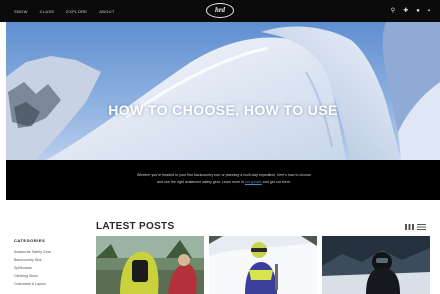 Image resolution: width=440 pixels, height=294 pixels. What do you see at coordinates (429, 11) in the screenshot?
I see `cart-icon: ▪` at bounding box center [429, 11].